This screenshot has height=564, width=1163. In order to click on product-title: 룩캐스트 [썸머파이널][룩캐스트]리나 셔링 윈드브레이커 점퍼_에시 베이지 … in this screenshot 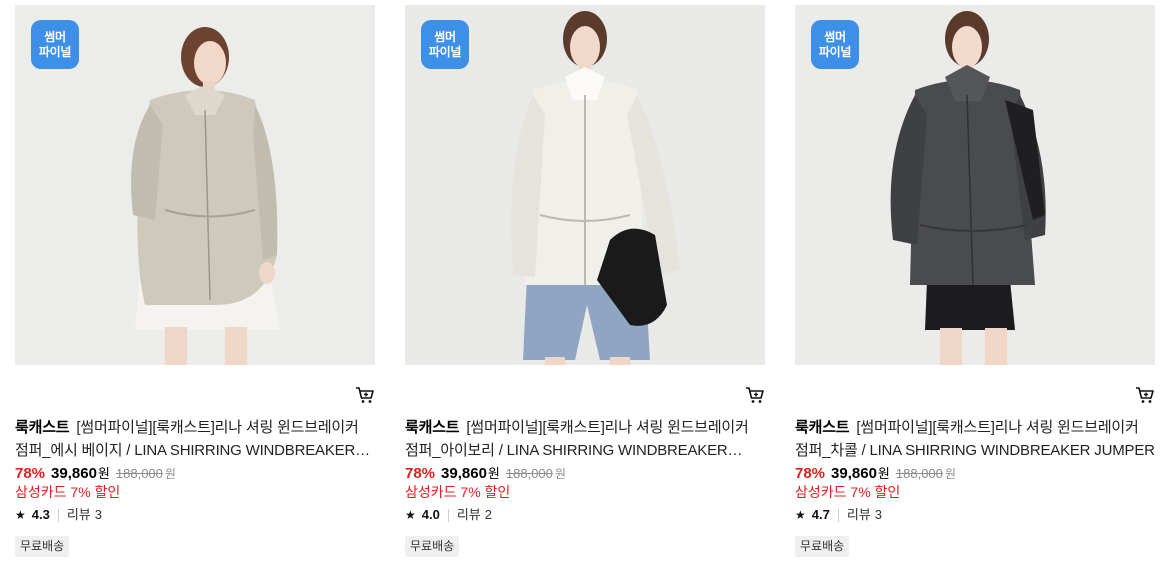, I will do `click(195, 439)`.